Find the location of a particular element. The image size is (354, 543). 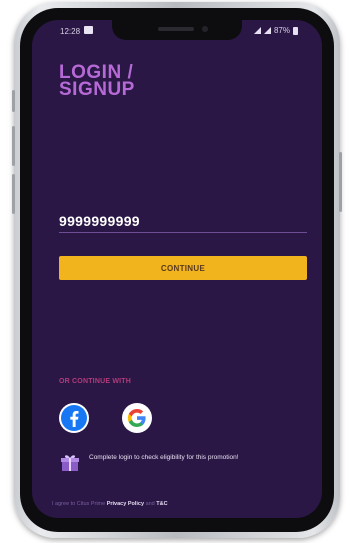

phone-volume-button-down is located at coordinates (13, 194).